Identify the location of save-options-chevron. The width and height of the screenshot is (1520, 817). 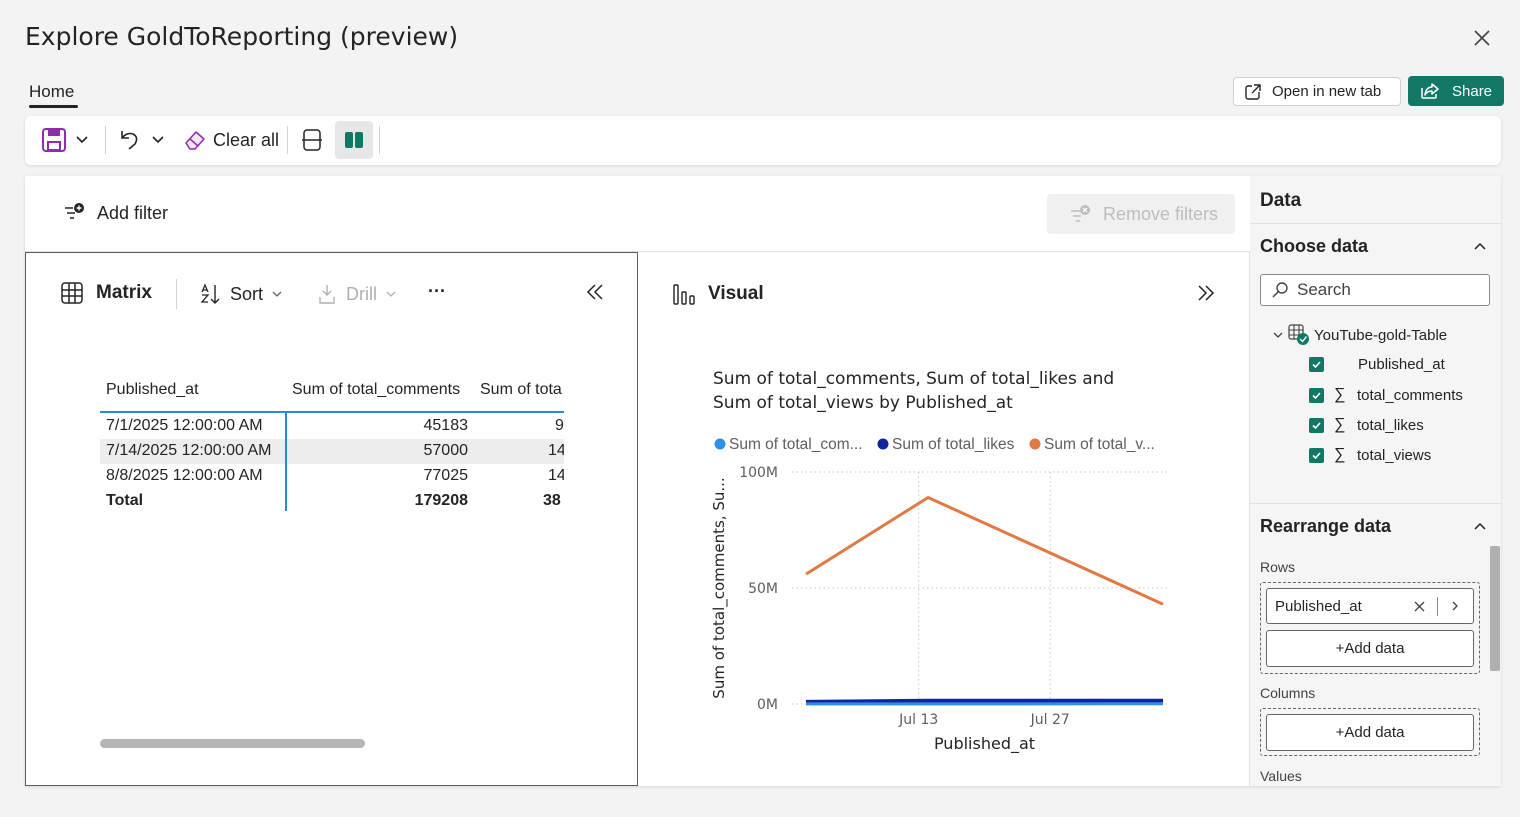
(82, 140).